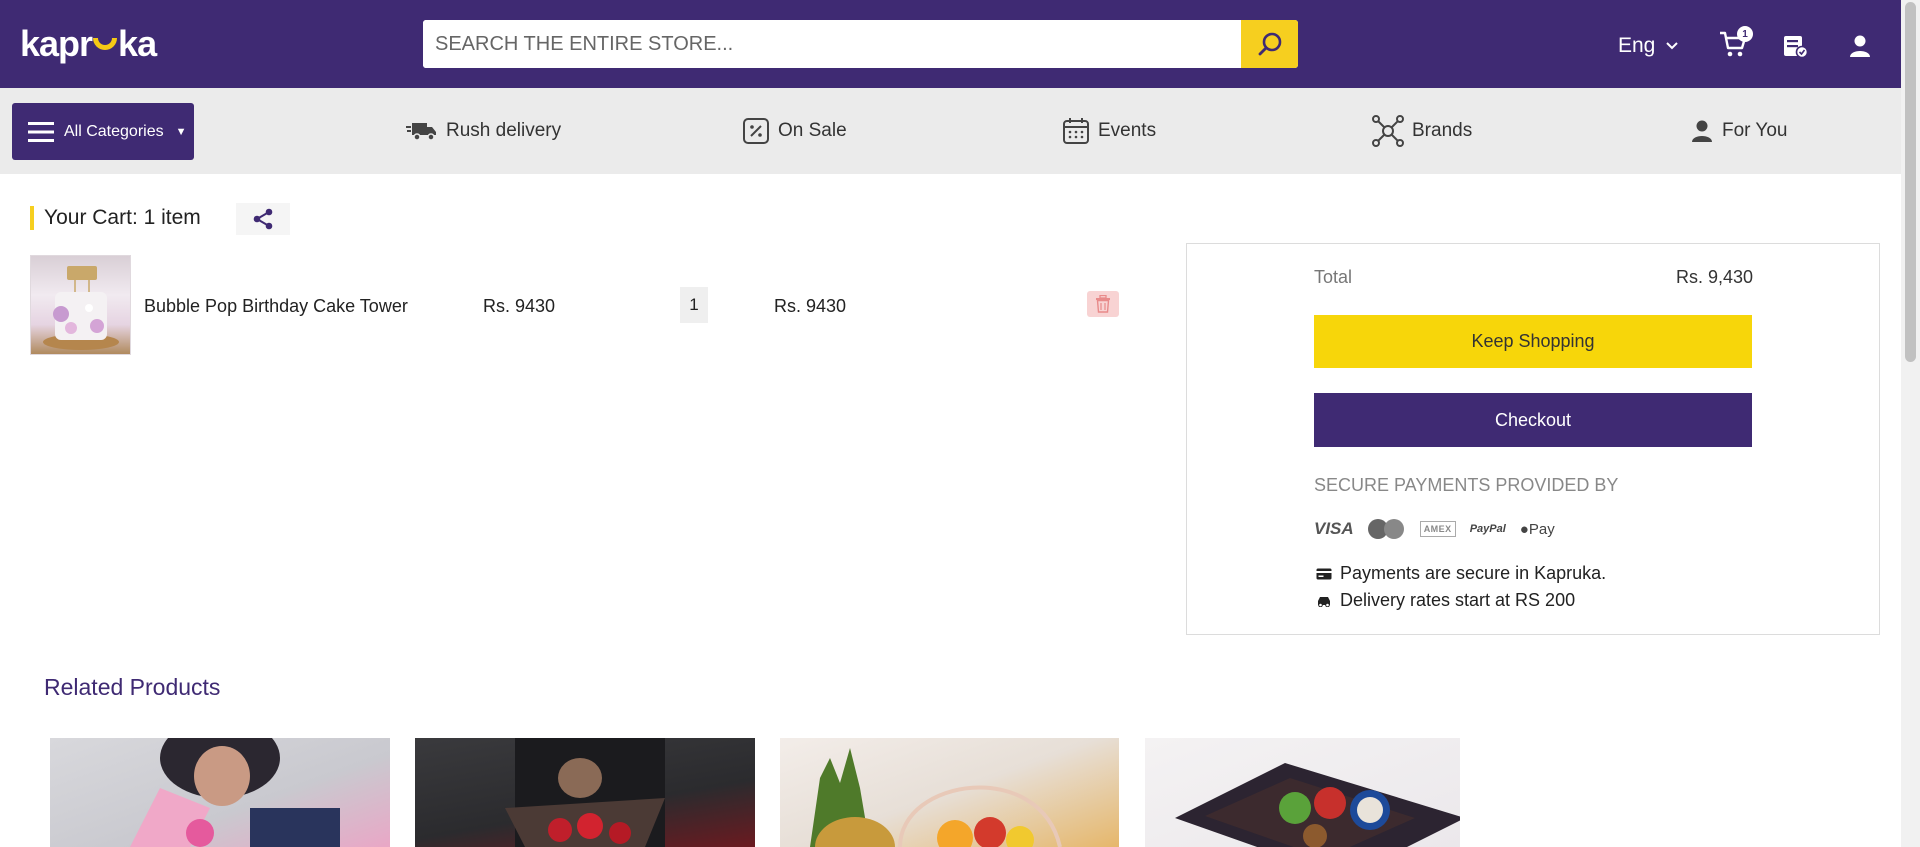 This screenshot has height=847, width=1920. What do you see at coordinates (56, 43) in the screenshot?
I see `logo-text-start: kapr` at bounding box center [56, 43].